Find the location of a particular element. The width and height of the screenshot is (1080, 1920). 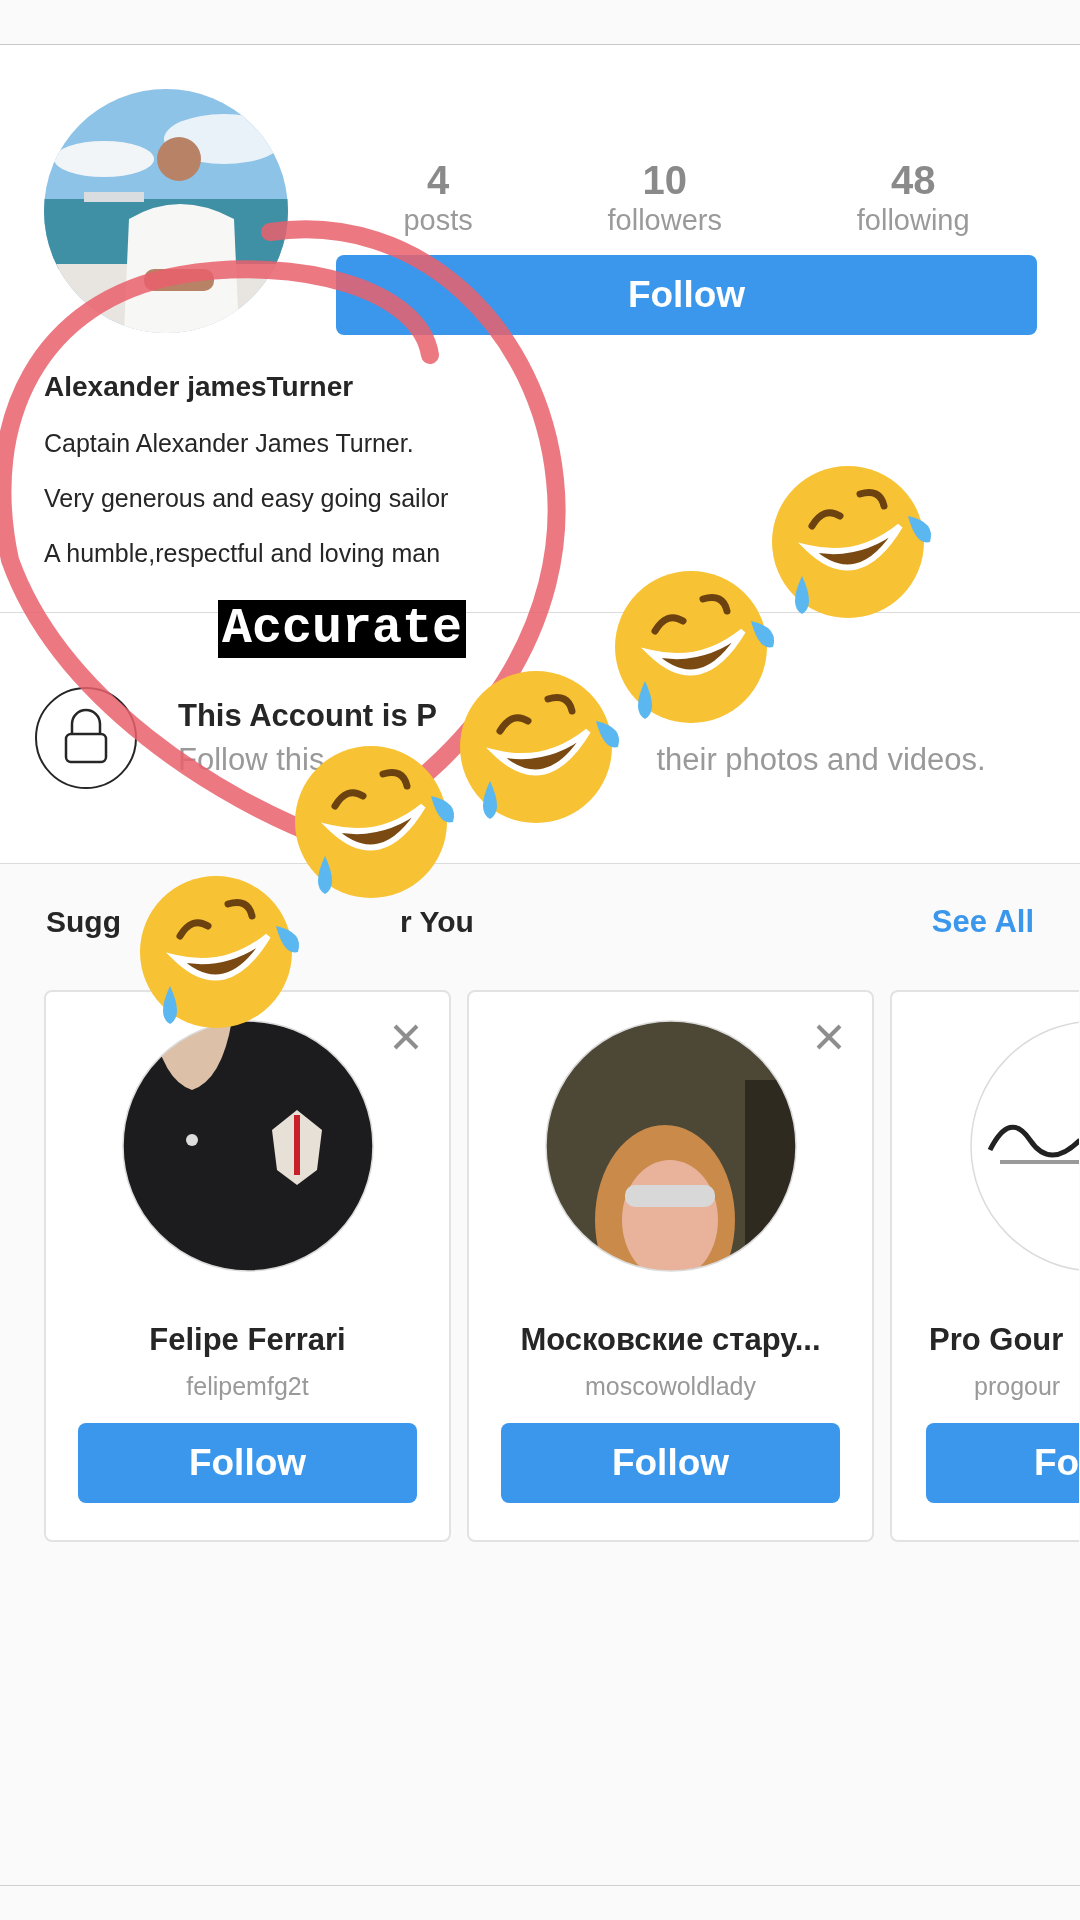

stat-count: 48 is located at coordinates (913, 180).